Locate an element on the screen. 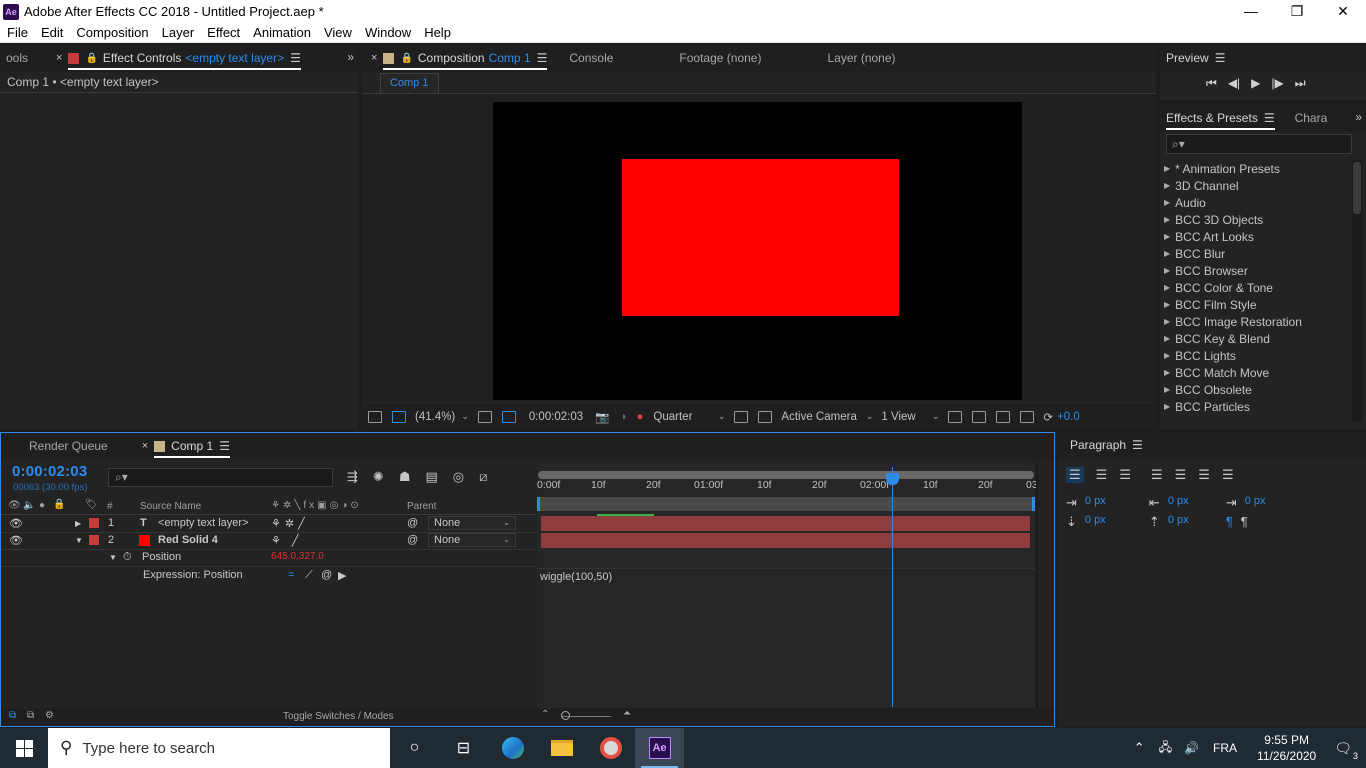 The height and width of the screenshot is (768, 1366). tab-timeline-comp: Comp 1 ☰ is located at coordinates (192, 446).